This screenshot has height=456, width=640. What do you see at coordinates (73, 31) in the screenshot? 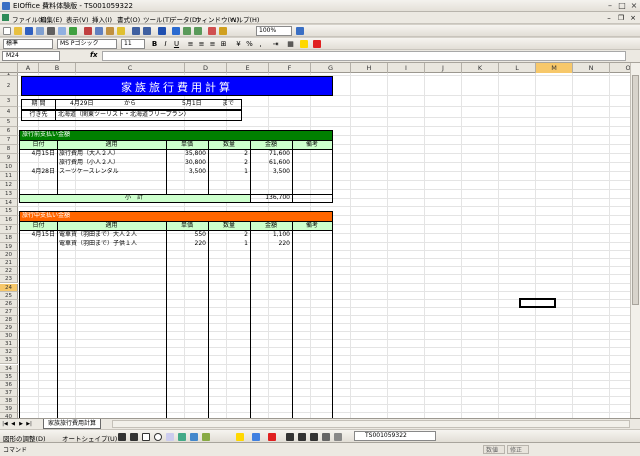
I see `spelling-icon` at bounding box center [73, 31].